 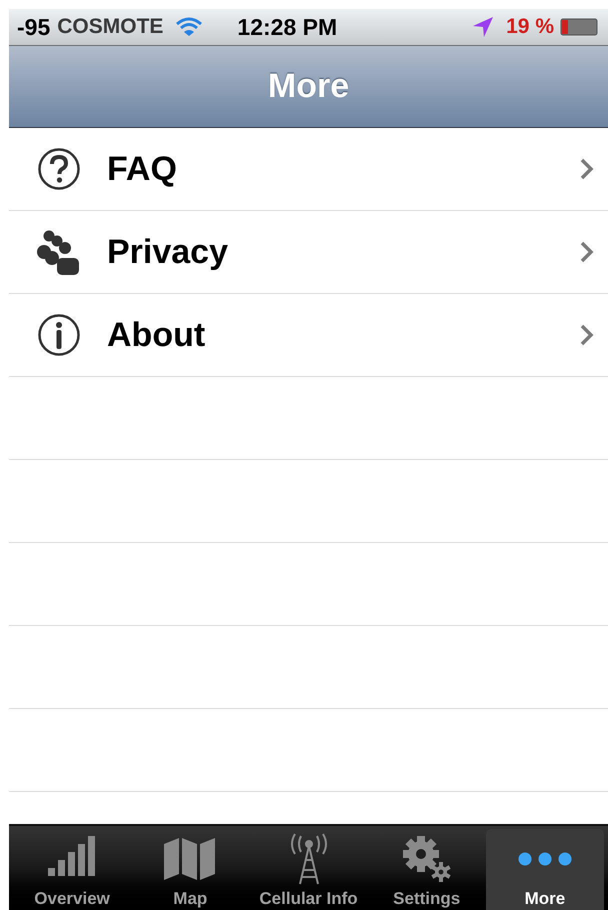 What do you see at coordinates (33, 27) in the screenshot?
I see `signal-strength: -95` at bounding box center [33, 27].